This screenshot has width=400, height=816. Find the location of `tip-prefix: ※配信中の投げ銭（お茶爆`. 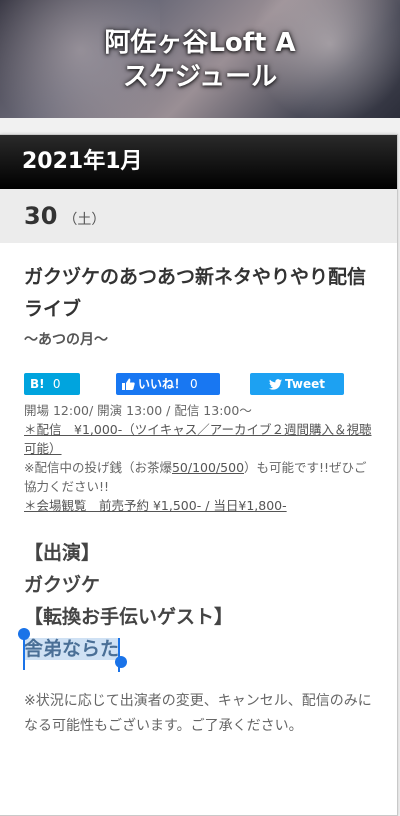

tip-prefix: ※配信中の投げ銭（お茶爆 is located at coordinates (98, 467).